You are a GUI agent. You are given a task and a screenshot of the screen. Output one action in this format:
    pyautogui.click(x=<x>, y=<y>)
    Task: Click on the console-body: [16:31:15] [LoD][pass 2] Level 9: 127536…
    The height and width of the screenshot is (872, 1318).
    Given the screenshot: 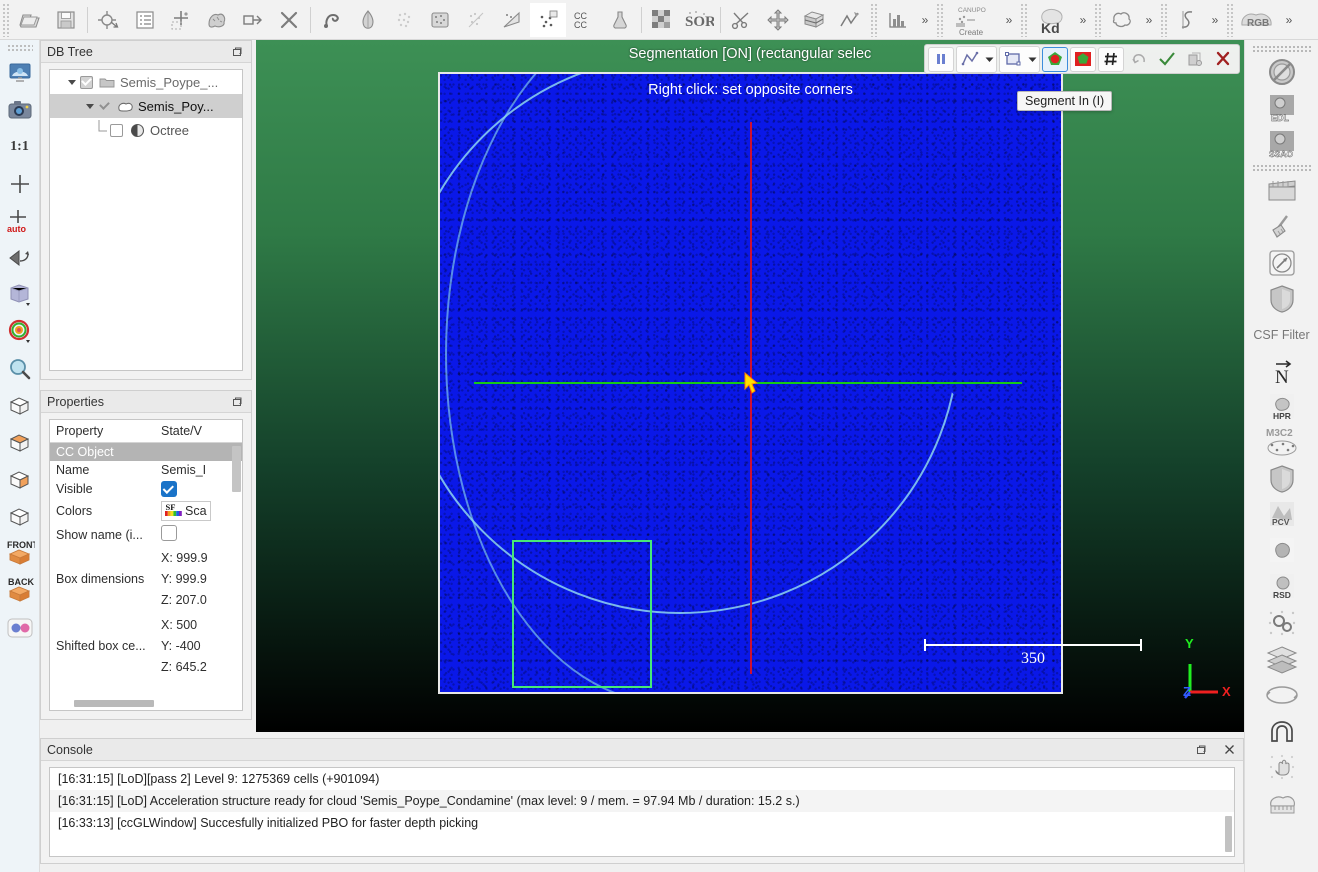 What is the action you would take?
    pyautogui.click(x=642, y=812)
    